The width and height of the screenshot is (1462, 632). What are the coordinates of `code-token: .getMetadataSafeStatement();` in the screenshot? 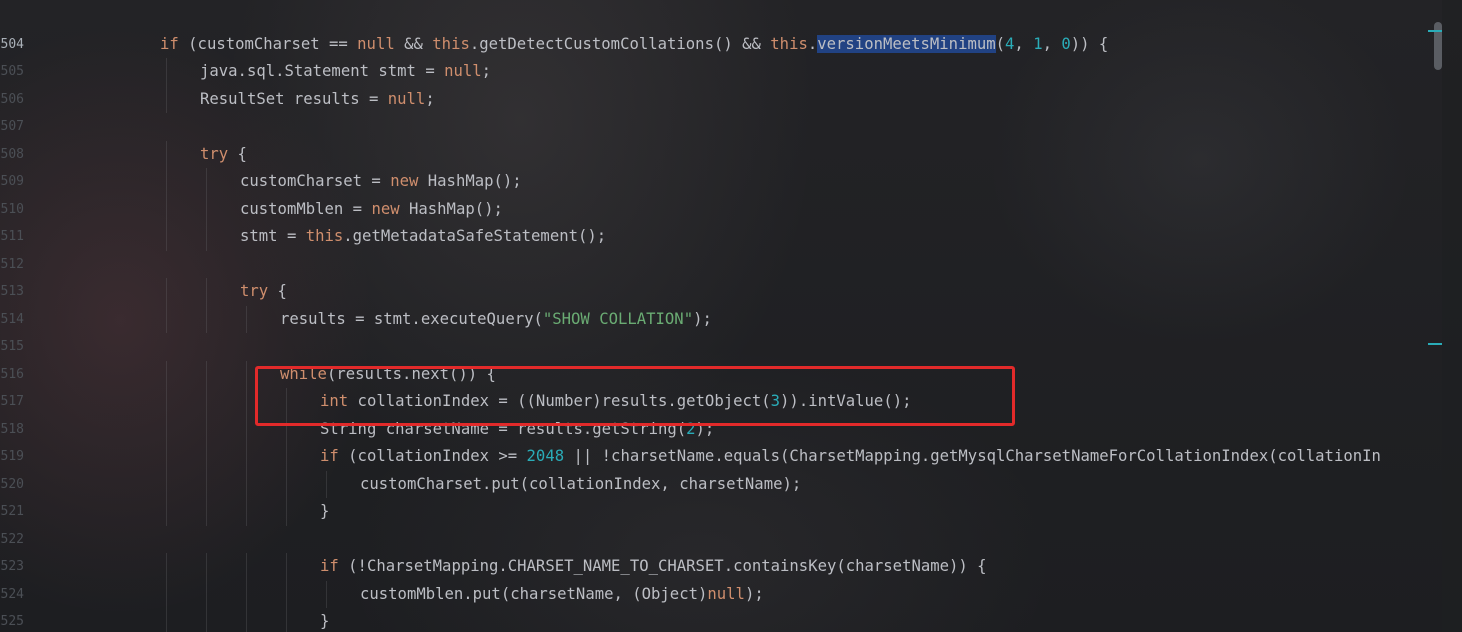 It's located at (475, 236).